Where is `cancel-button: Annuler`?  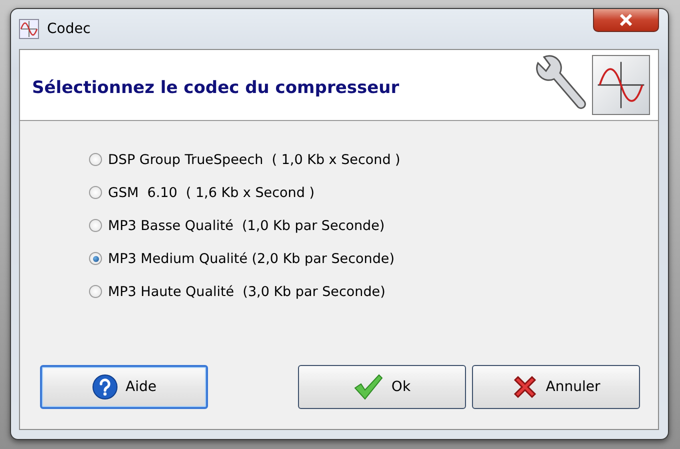 cancel-button: Annuler is located at coordinates (556, 387).